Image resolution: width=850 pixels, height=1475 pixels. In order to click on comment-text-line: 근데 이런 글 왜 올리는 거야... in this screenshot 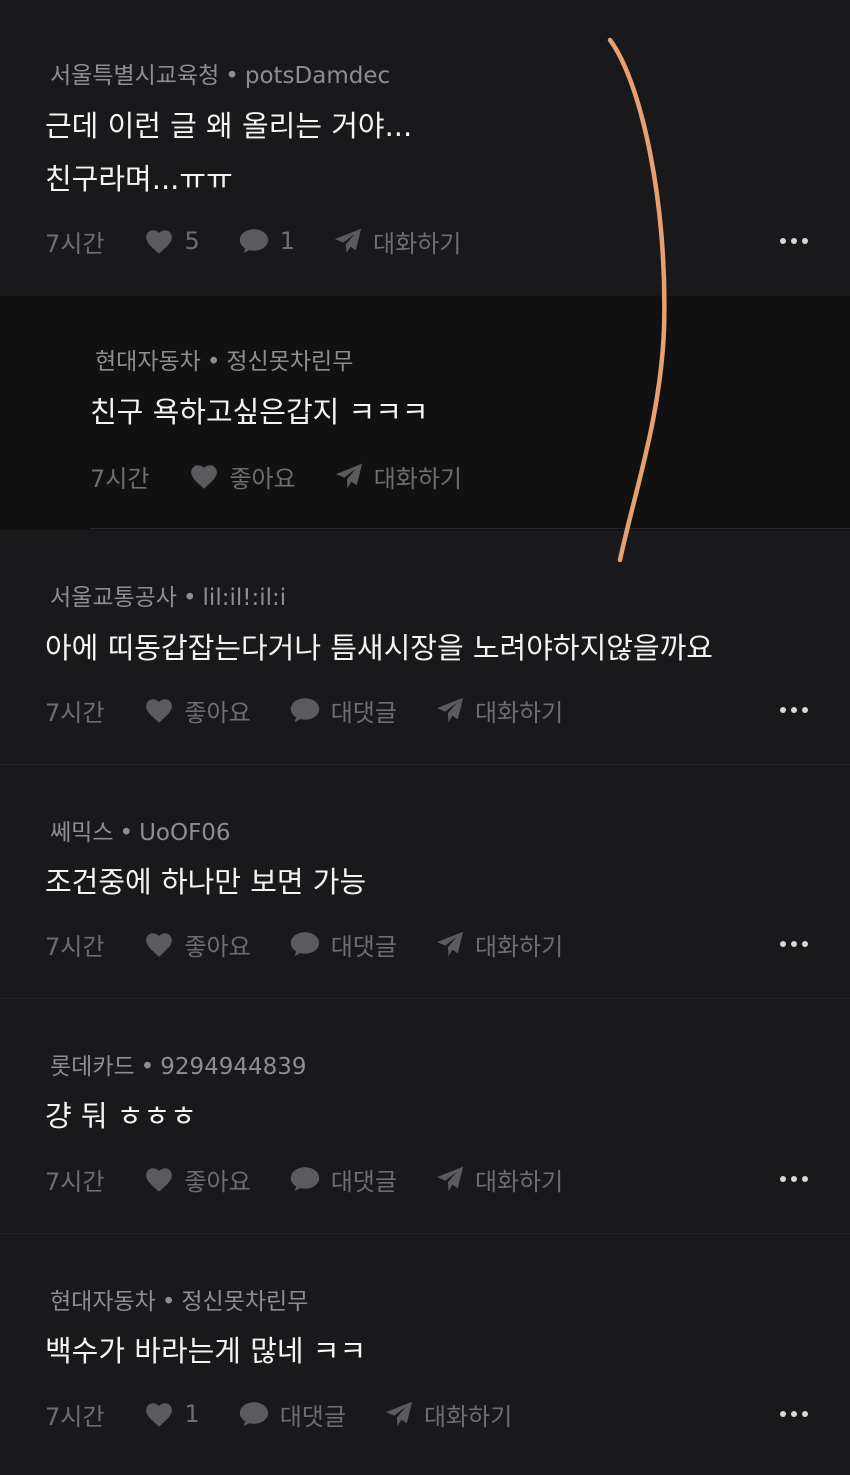, I will do `click(229, 126)`.